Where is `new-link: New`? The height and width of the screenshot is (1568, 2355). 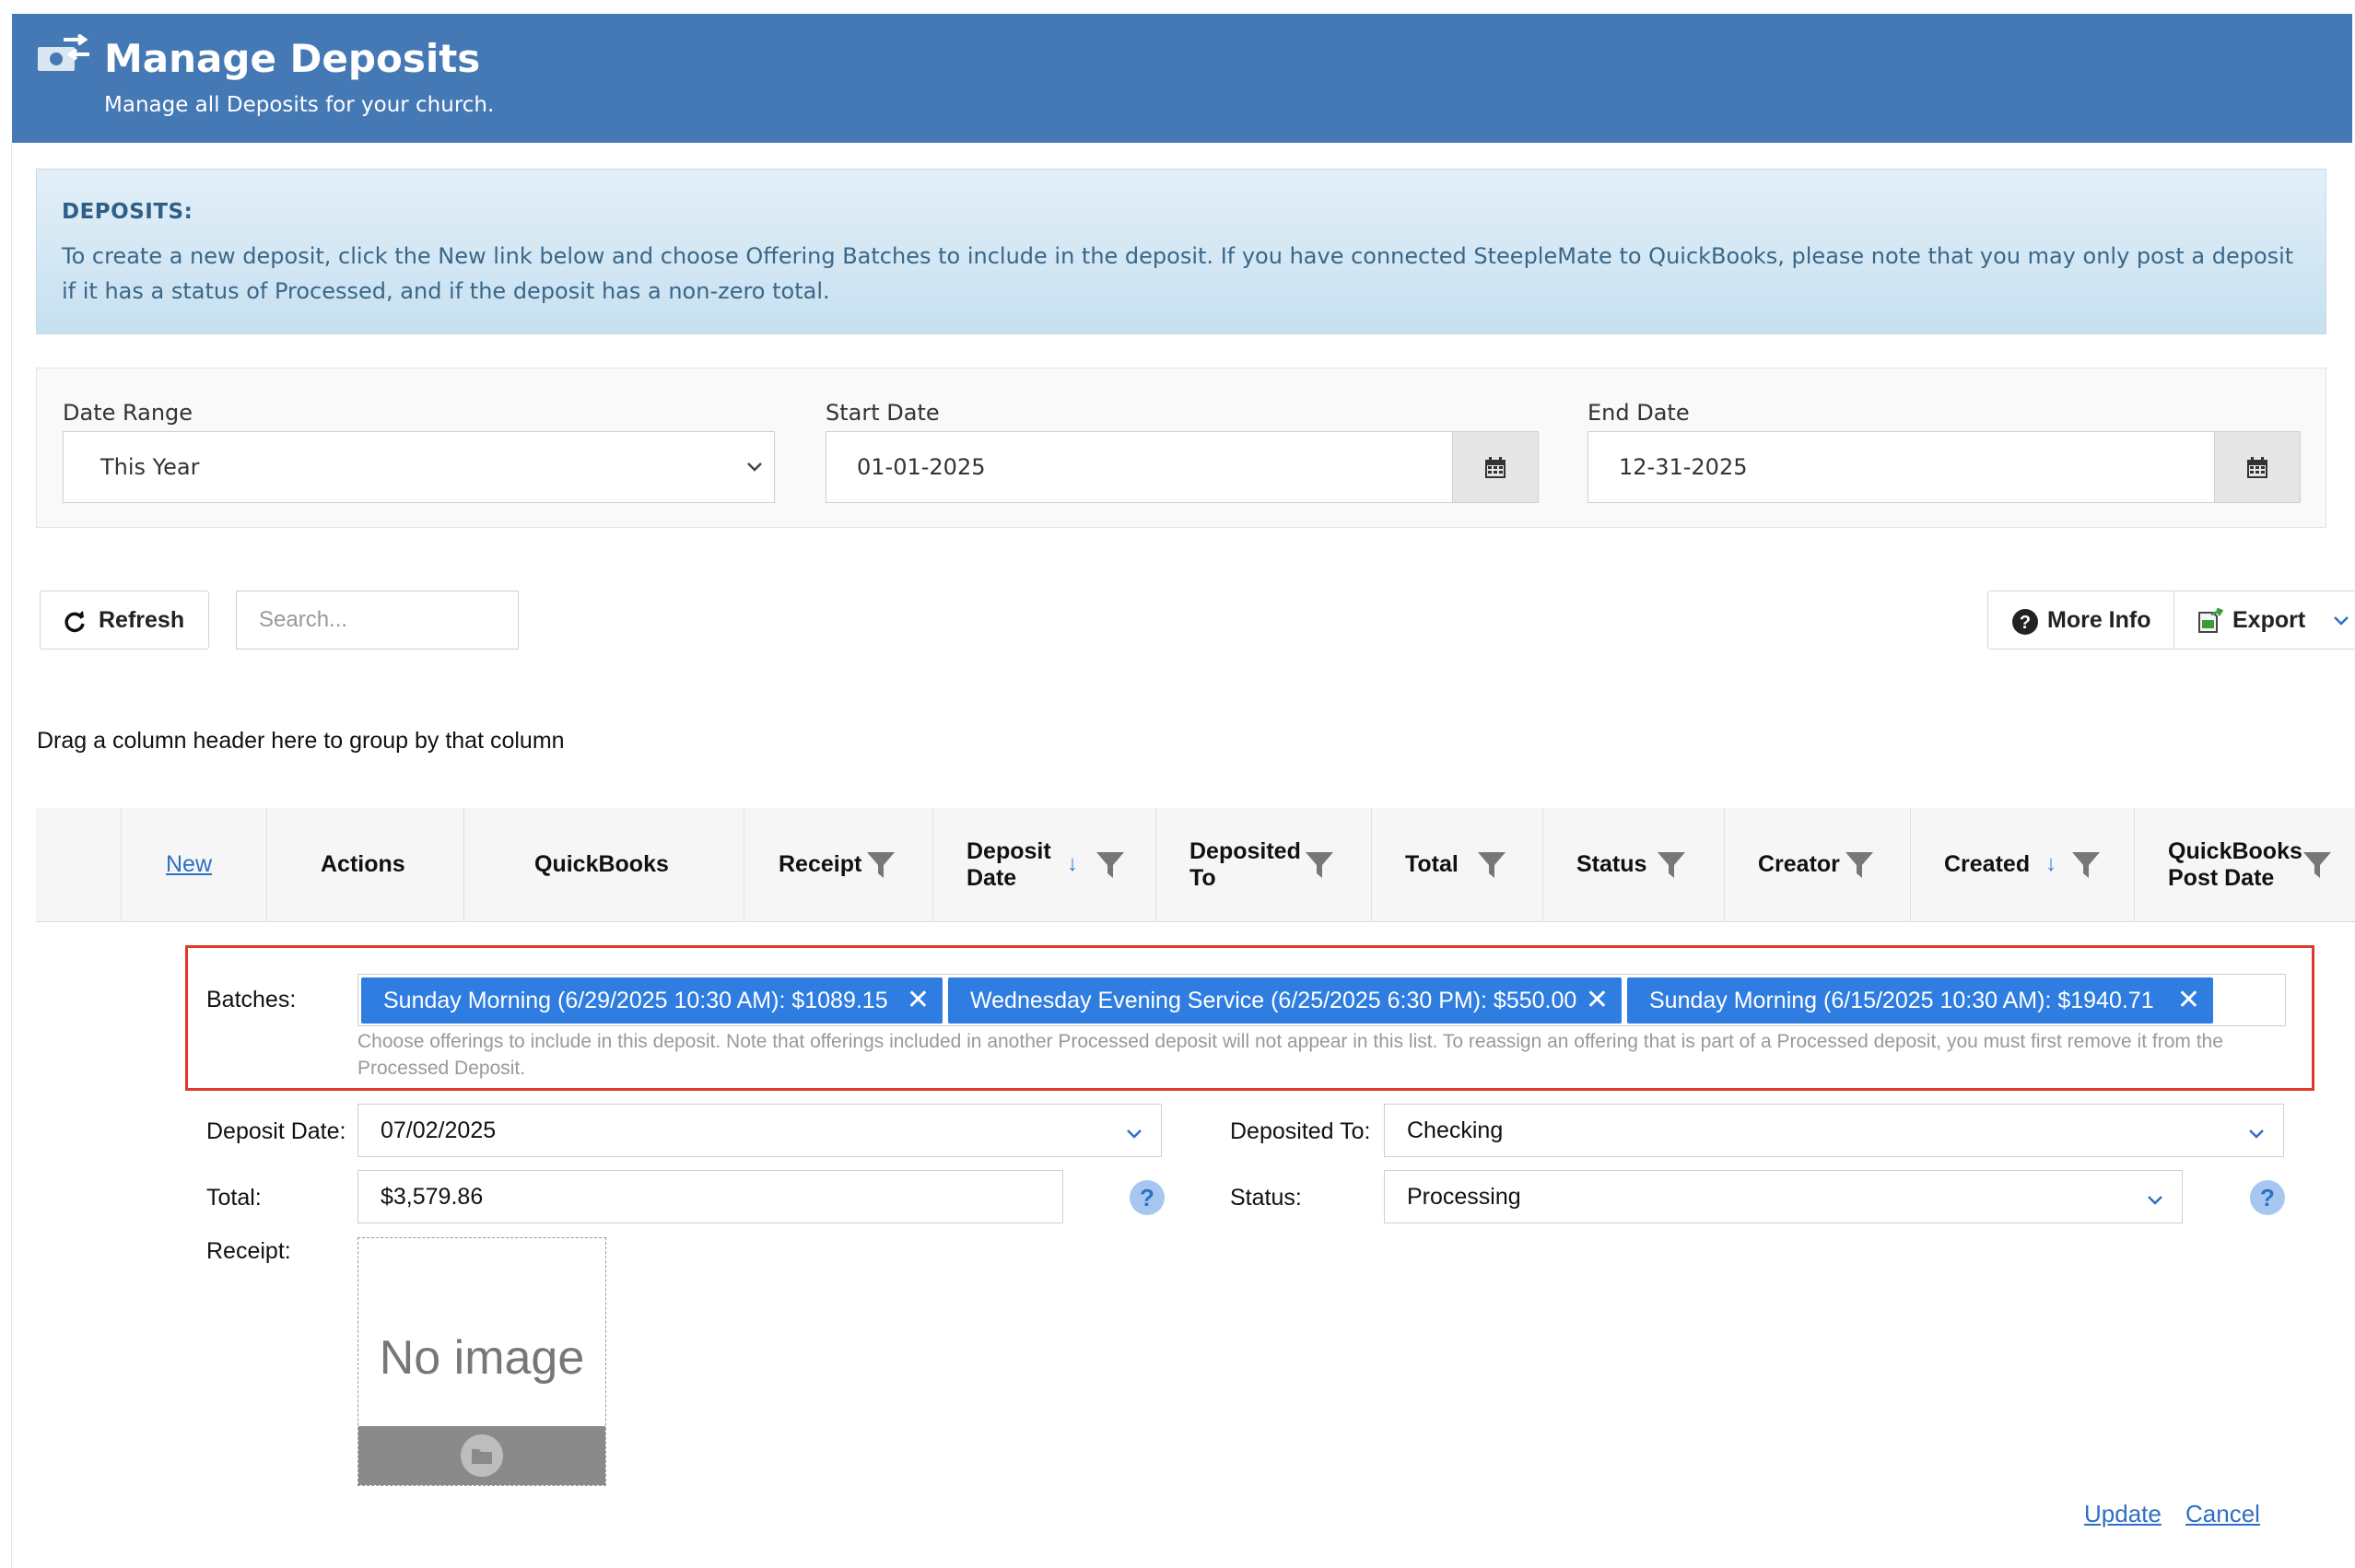
new-link: New is located at coordinates (189, 864).